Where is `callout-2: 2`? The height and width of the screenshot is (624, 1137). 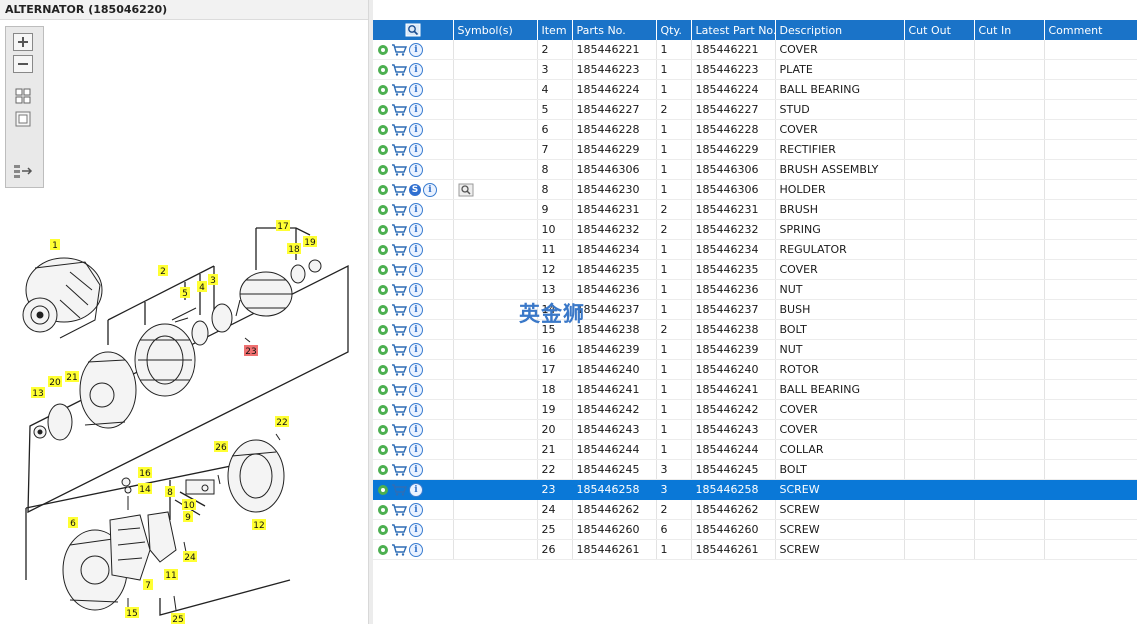 callout-2: 2 is located at coordinates (163, 271).